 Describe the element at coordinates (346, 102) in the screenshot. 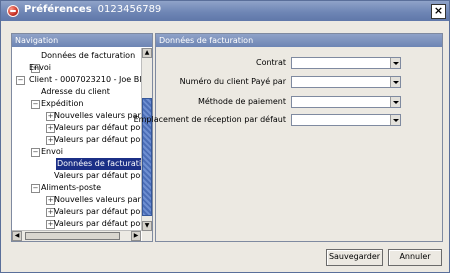

I see `payment-method-select` at that location.